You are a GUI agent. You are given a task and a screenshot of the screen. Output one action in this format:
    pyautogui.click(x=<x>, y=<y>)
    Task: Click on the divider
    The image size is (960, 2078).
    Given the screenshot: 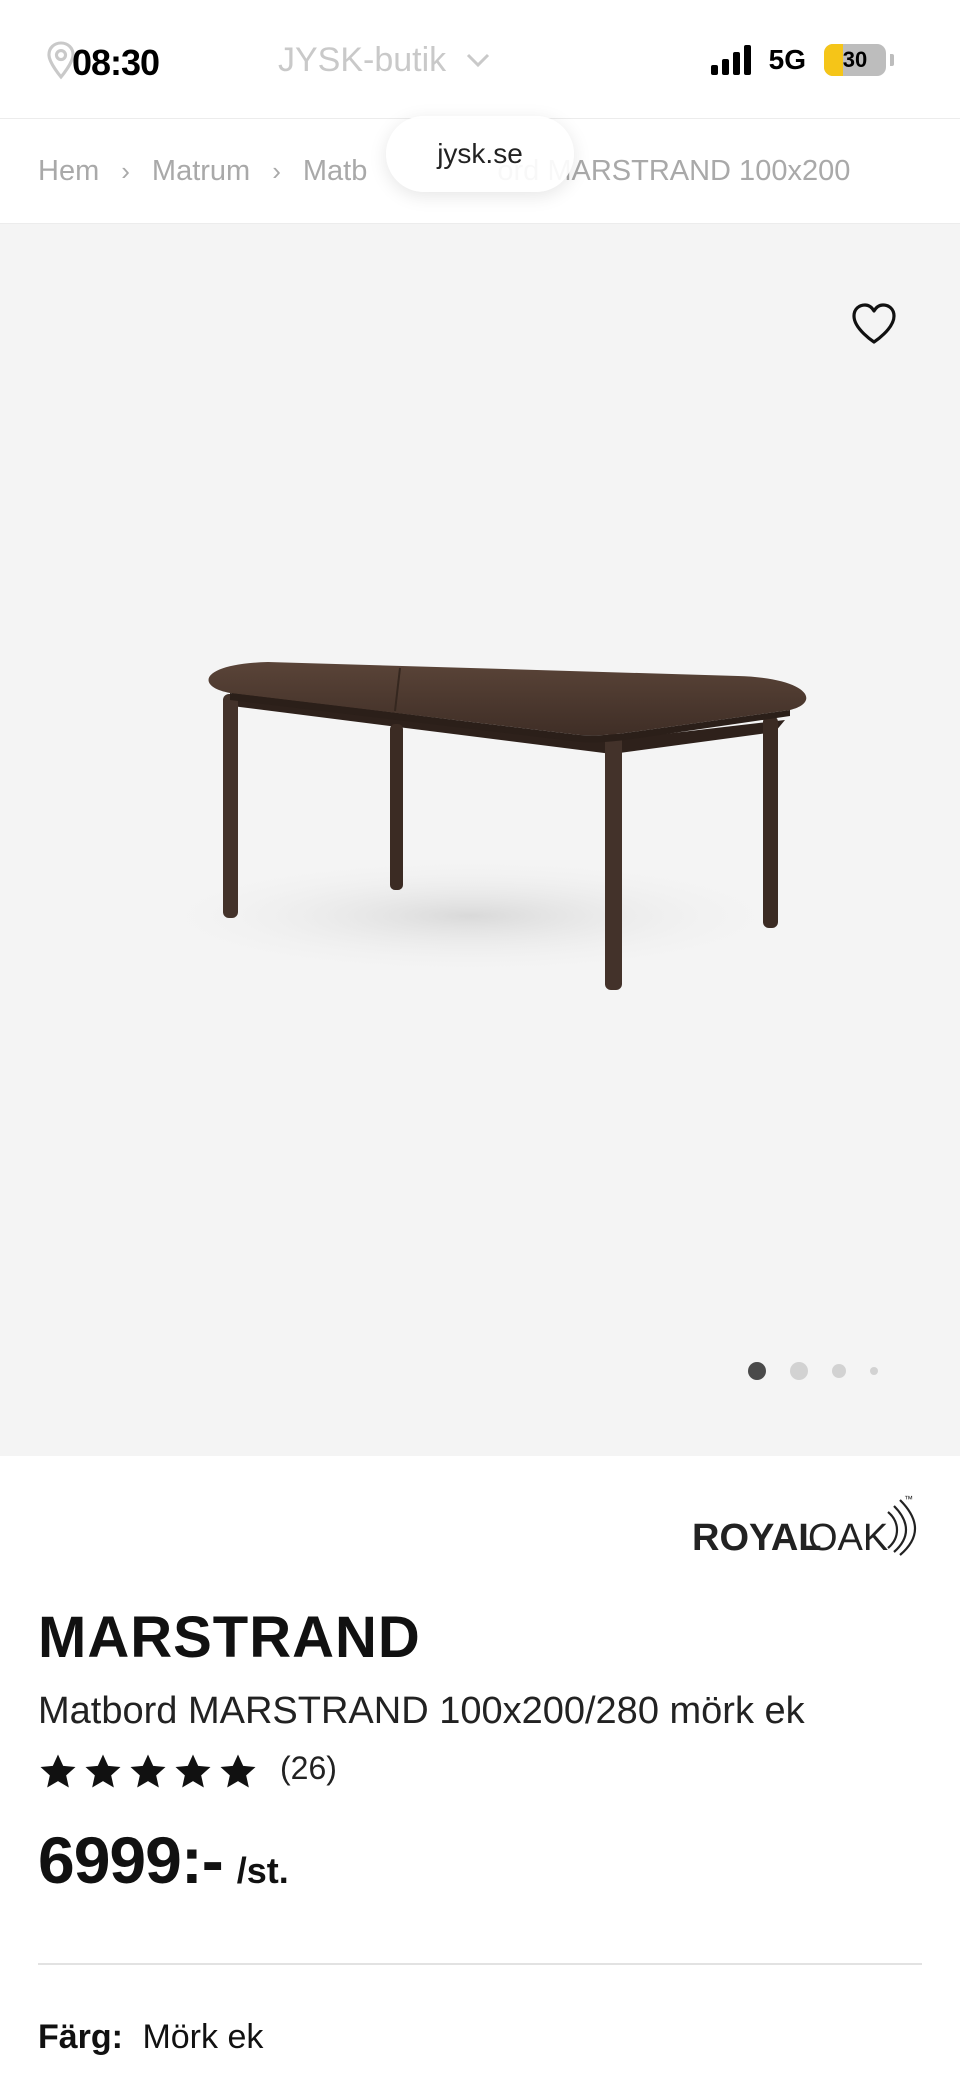 What is the action you would take?
    pyautogui.click(x=480, y=1964)
    